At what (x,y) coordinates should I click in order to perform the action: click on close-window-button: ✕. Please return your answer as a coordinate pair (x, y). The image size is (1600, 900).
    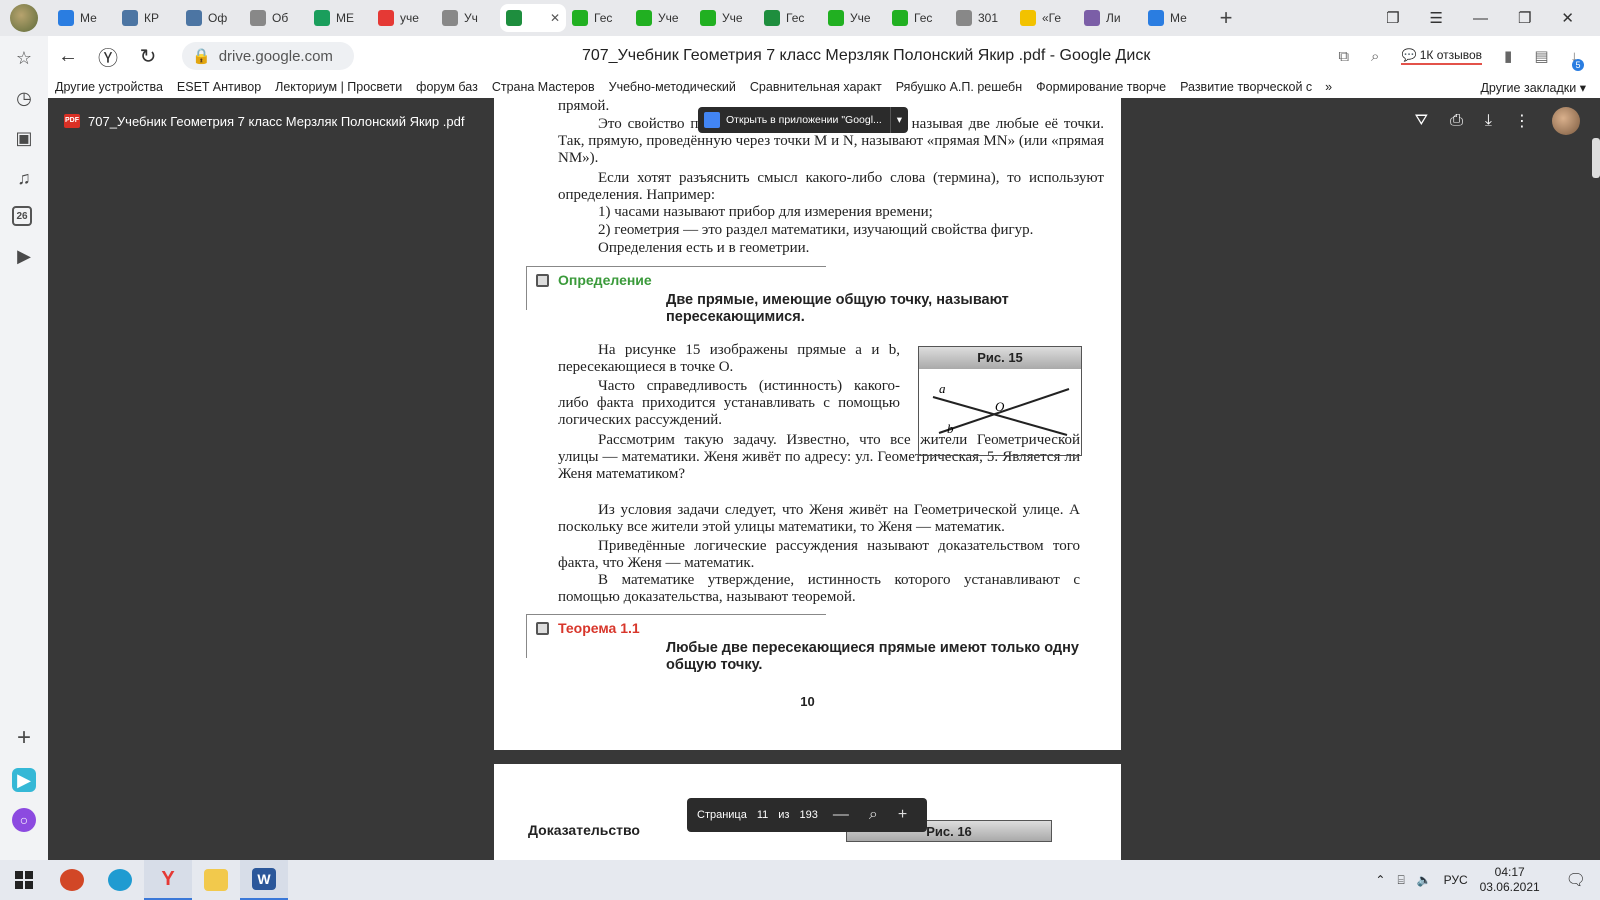
    Looking at the image, I should click on (1567, 18).